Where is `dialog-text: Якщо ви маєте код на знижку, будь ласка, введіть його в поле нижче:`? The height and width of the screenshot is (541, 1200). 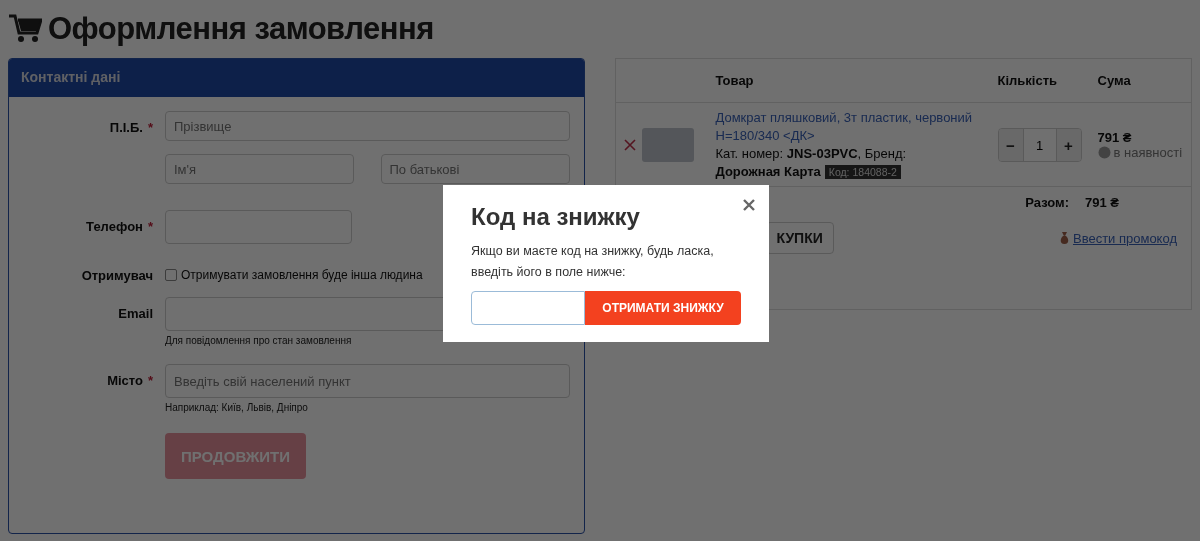 dialog-text: Якщо ви маєте код на знижку, будь ласка, введіть його в поле нижче: is located at coordinates (593, 262).